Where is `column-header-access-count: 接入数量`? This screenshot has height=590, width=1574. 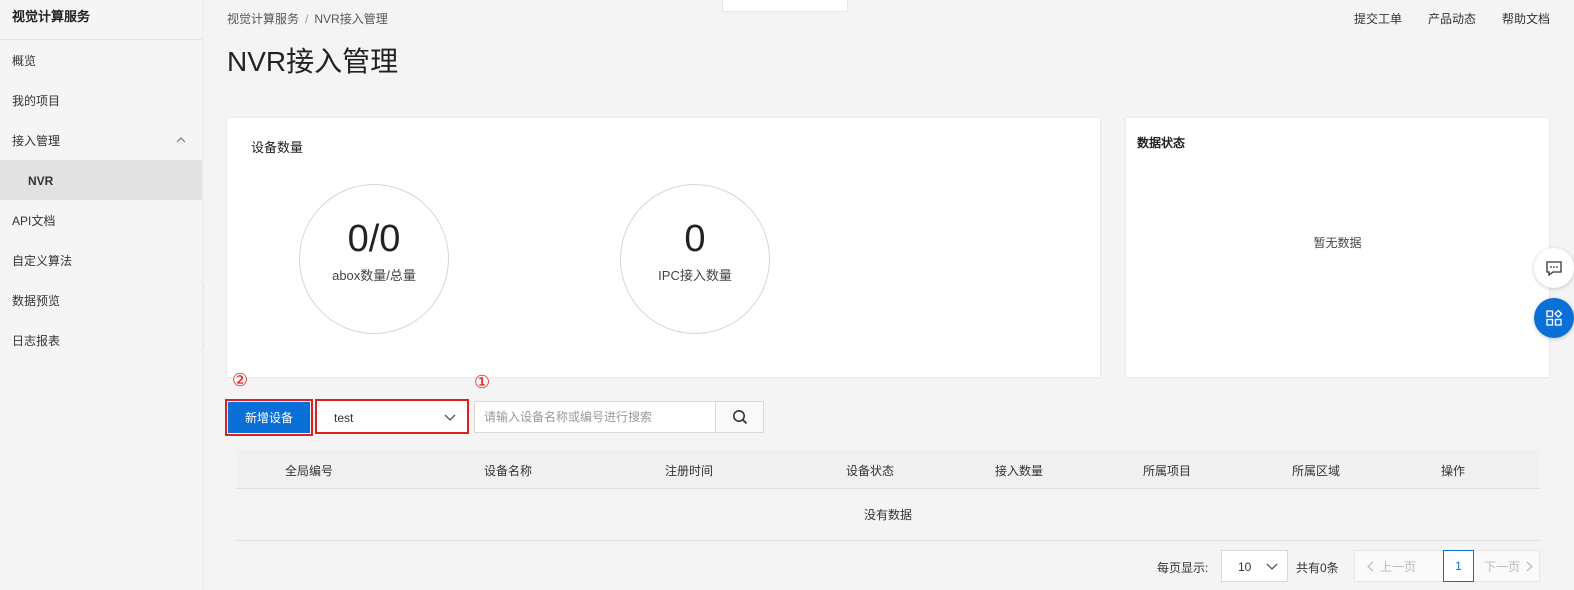 column-header-access-count: 接入数量 is located at coordinates (1019, 471).